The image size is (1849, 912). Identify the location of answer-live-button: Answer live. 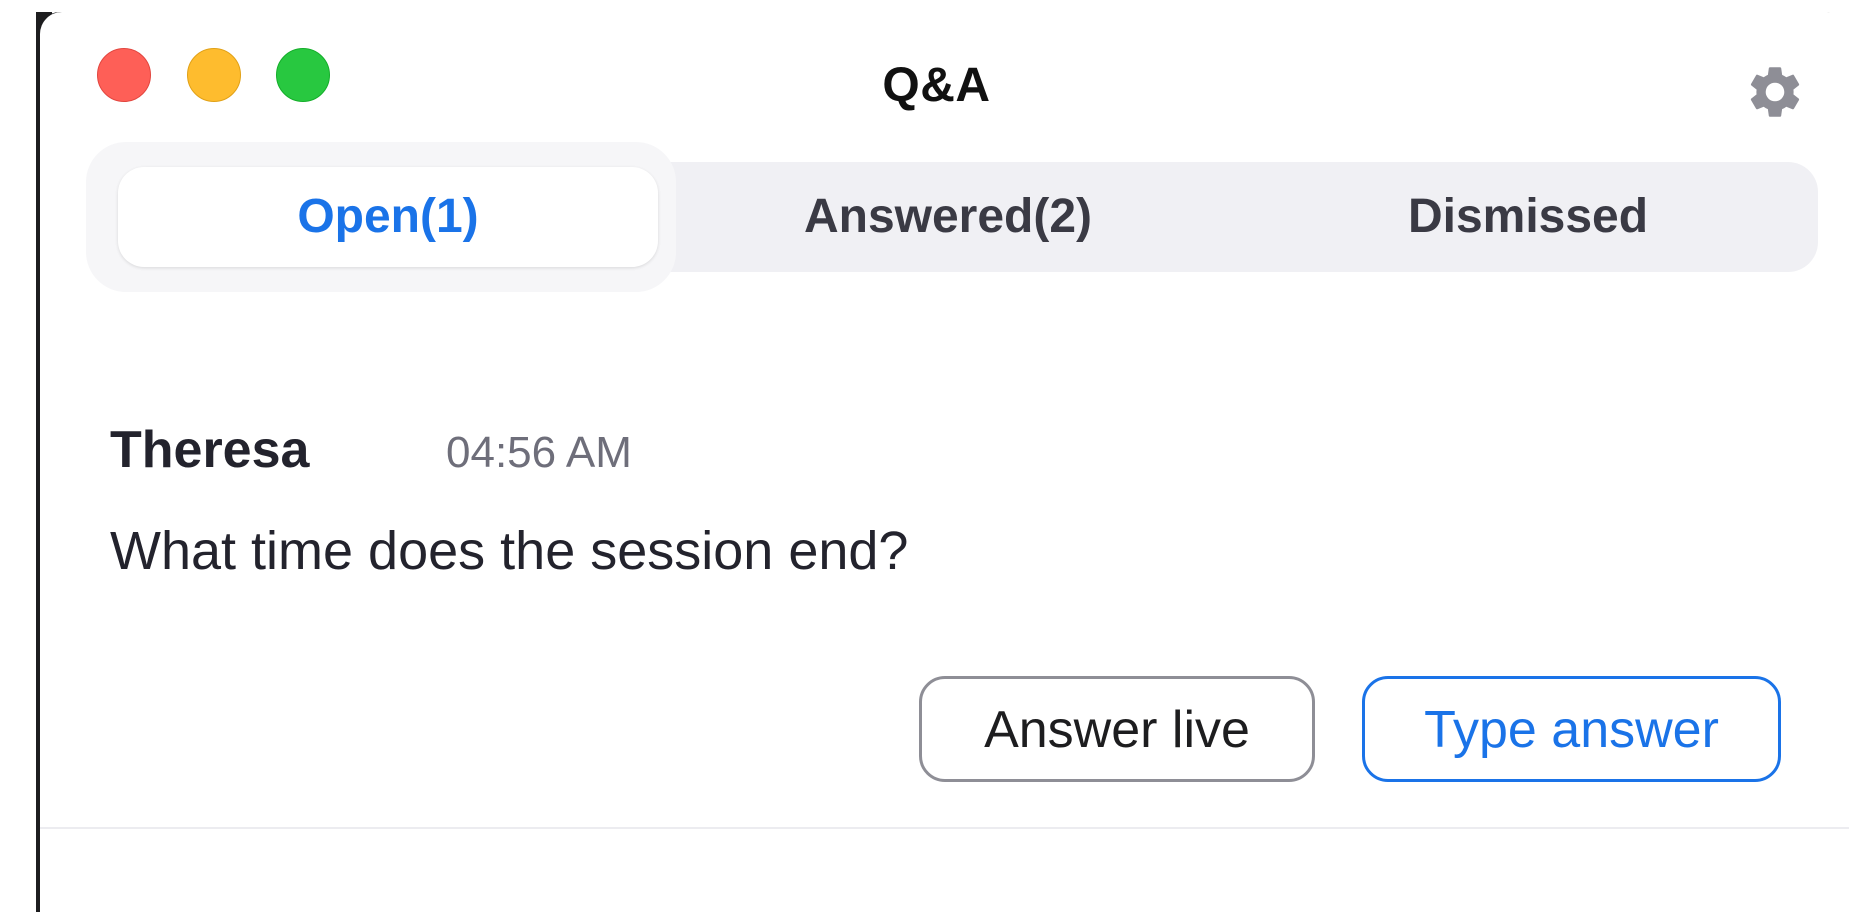
(1117, 729).